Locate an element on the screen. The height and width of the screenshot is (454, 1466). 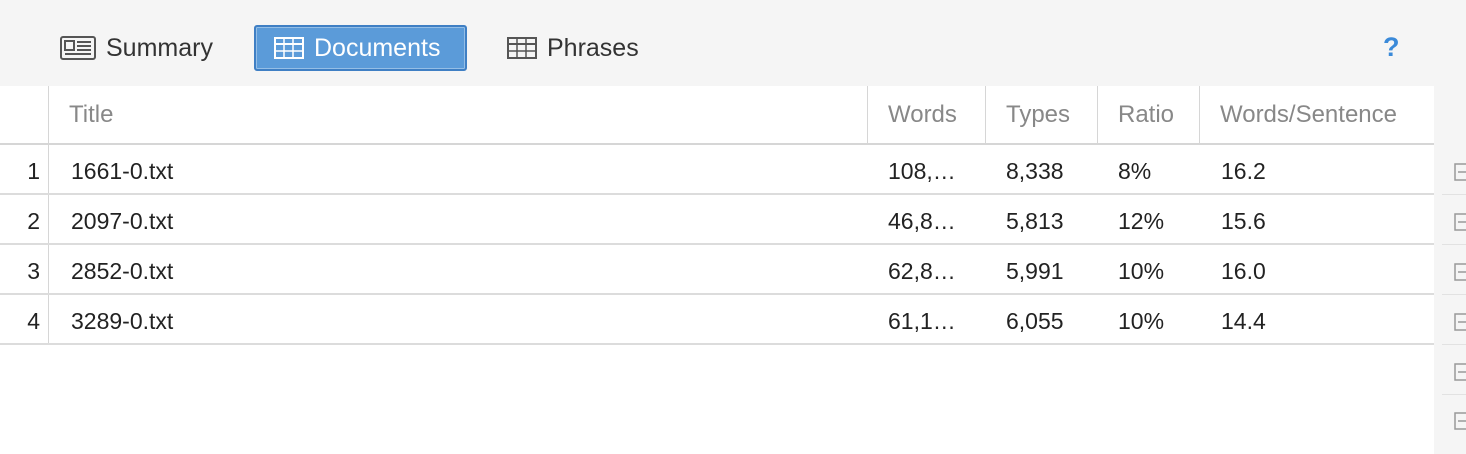
table-row: 3 2852-0.txt 62,8… 5,991 10% 16.0 is located at coordinates (717, 270).